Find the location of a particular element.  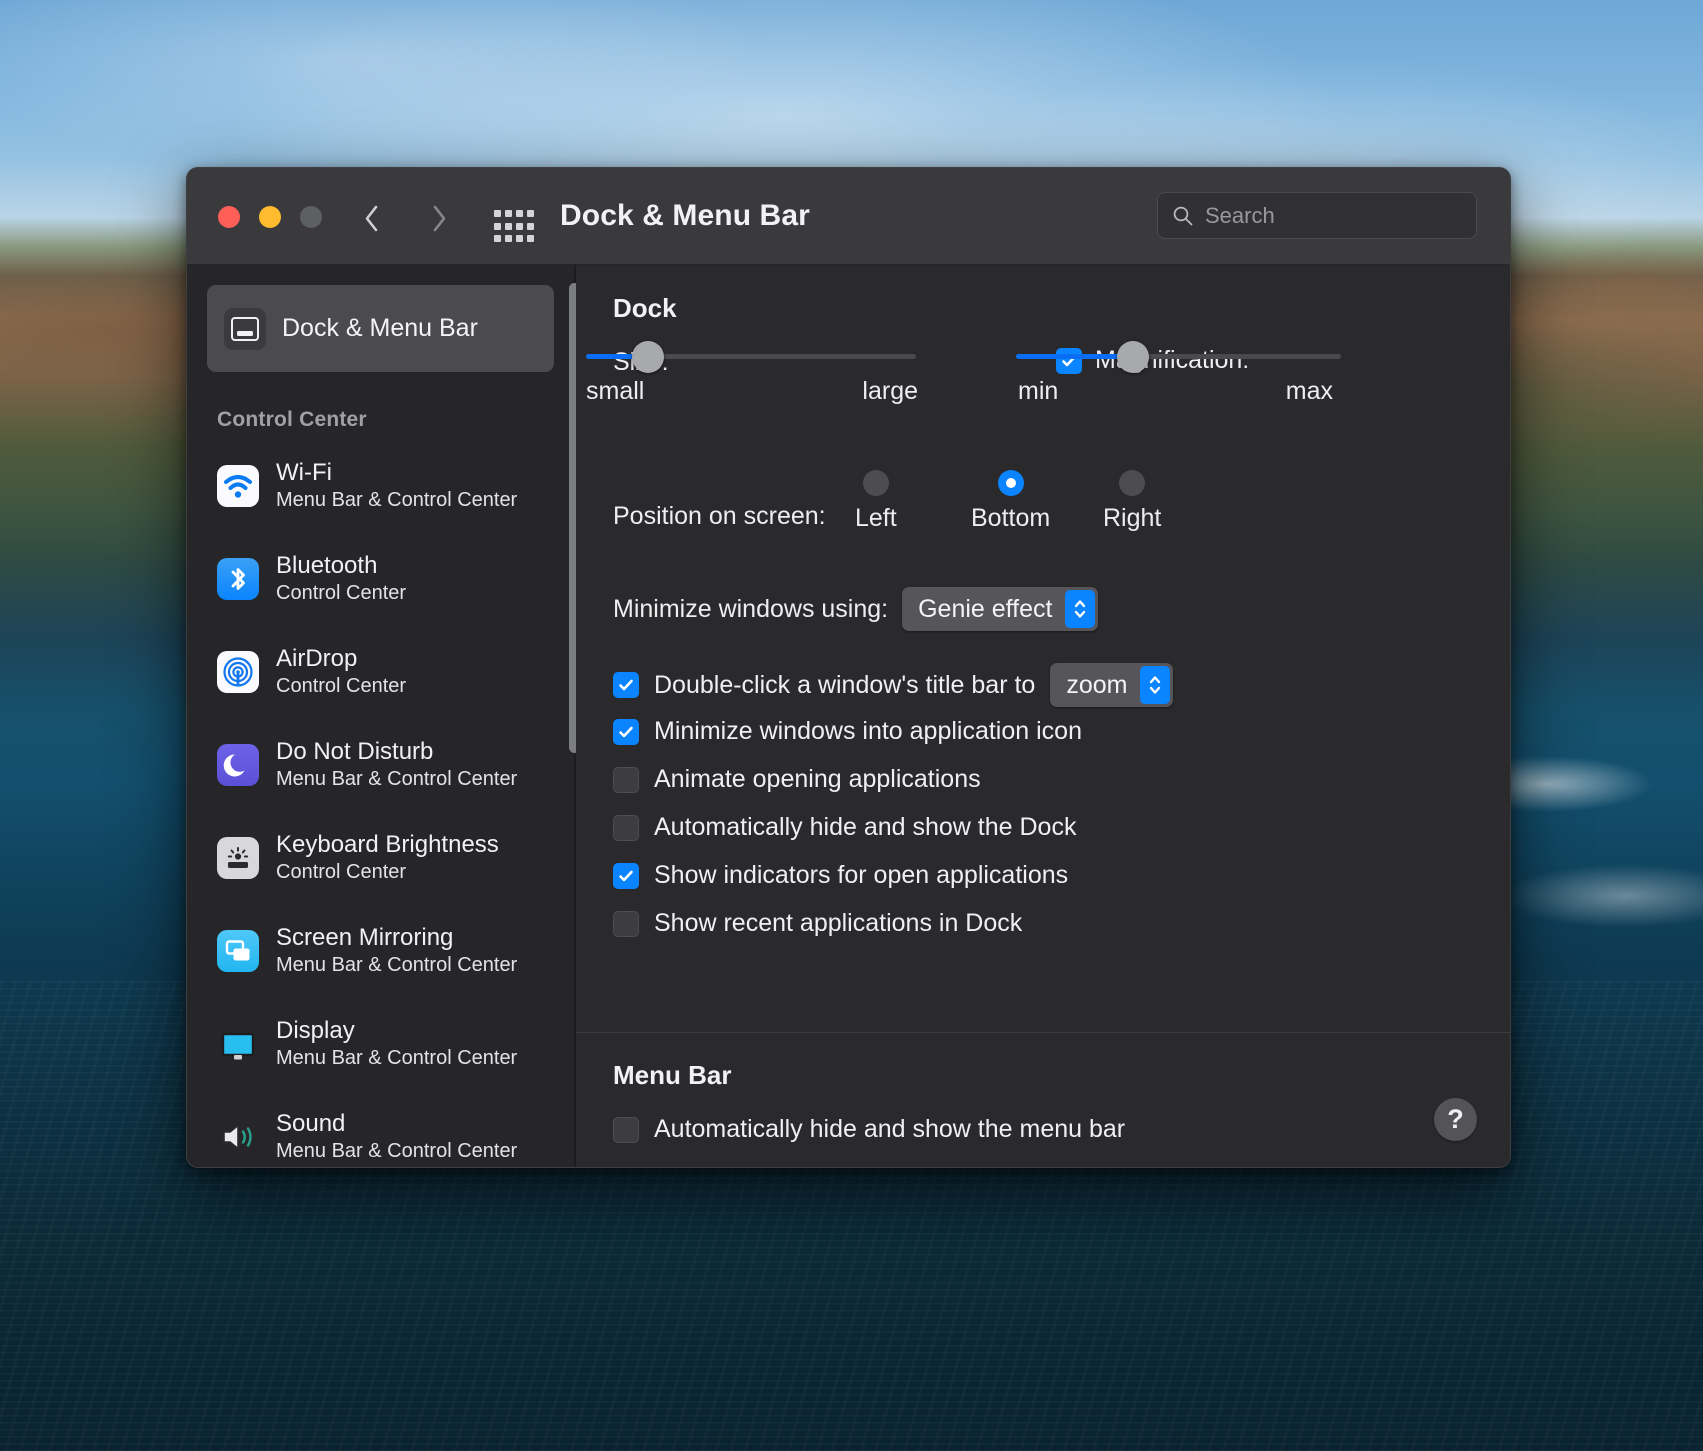

sidebar-item-title: Screen Mirroring is located at coordinates (365, 938).